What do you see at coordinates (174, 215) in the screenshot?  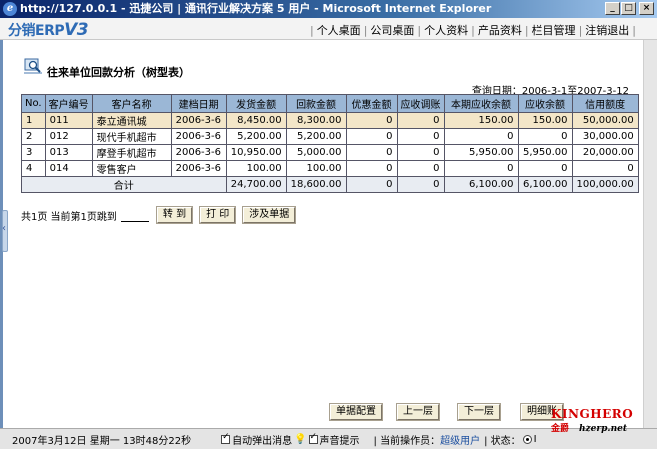 I see `goto-button: 转 到` at bounding box center [174, 215].